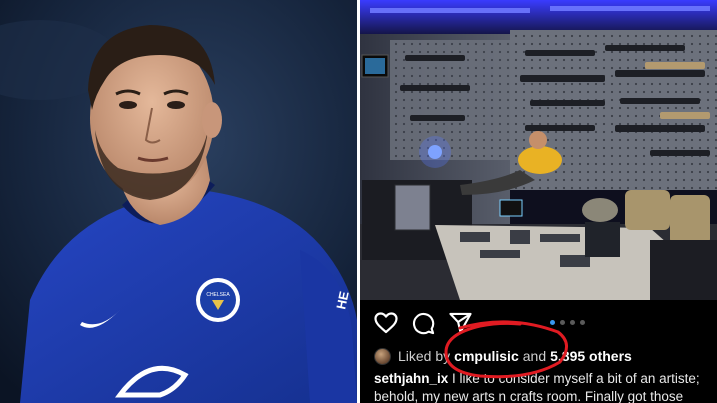 The width and height of the screenshot is (717, 403). What do you see at coordinates (411, 378) in the screenshot?
I see `caption-username-link: sethjahn_ix` at bounding box center [411, 378].